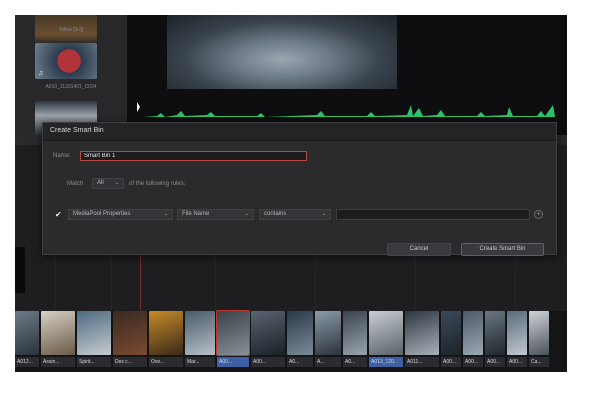 The width and height of the screenshot is (595, 408). Describe the element at coordinates (157, 184) in the screenshot. I see `rules-suffix: of the following rules:` at that location.